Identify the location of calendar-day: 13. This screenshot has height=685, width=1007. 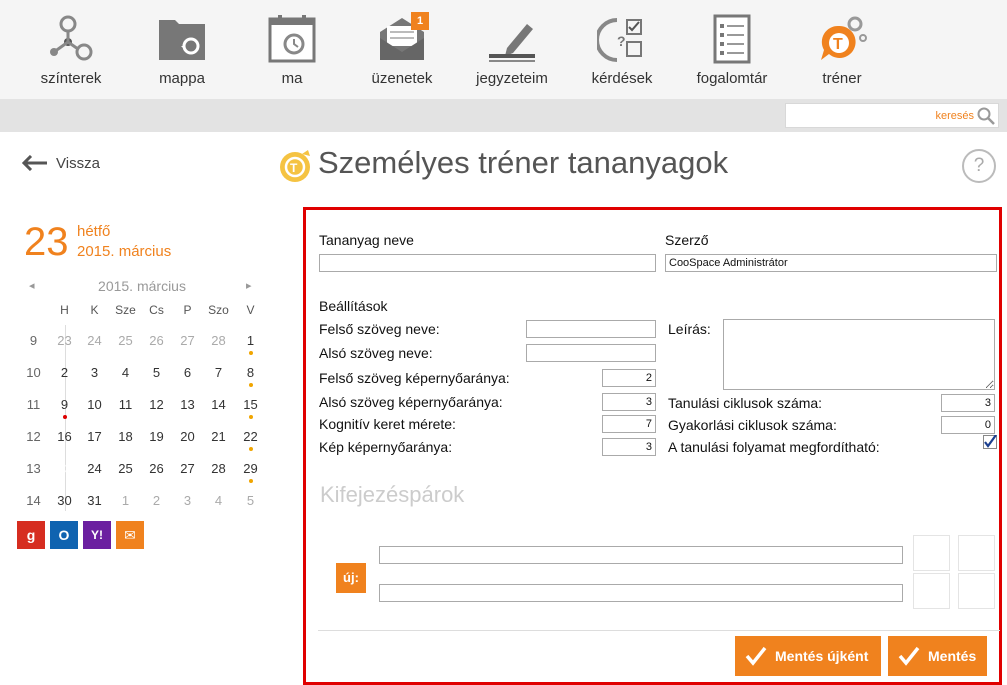
(187, 404).